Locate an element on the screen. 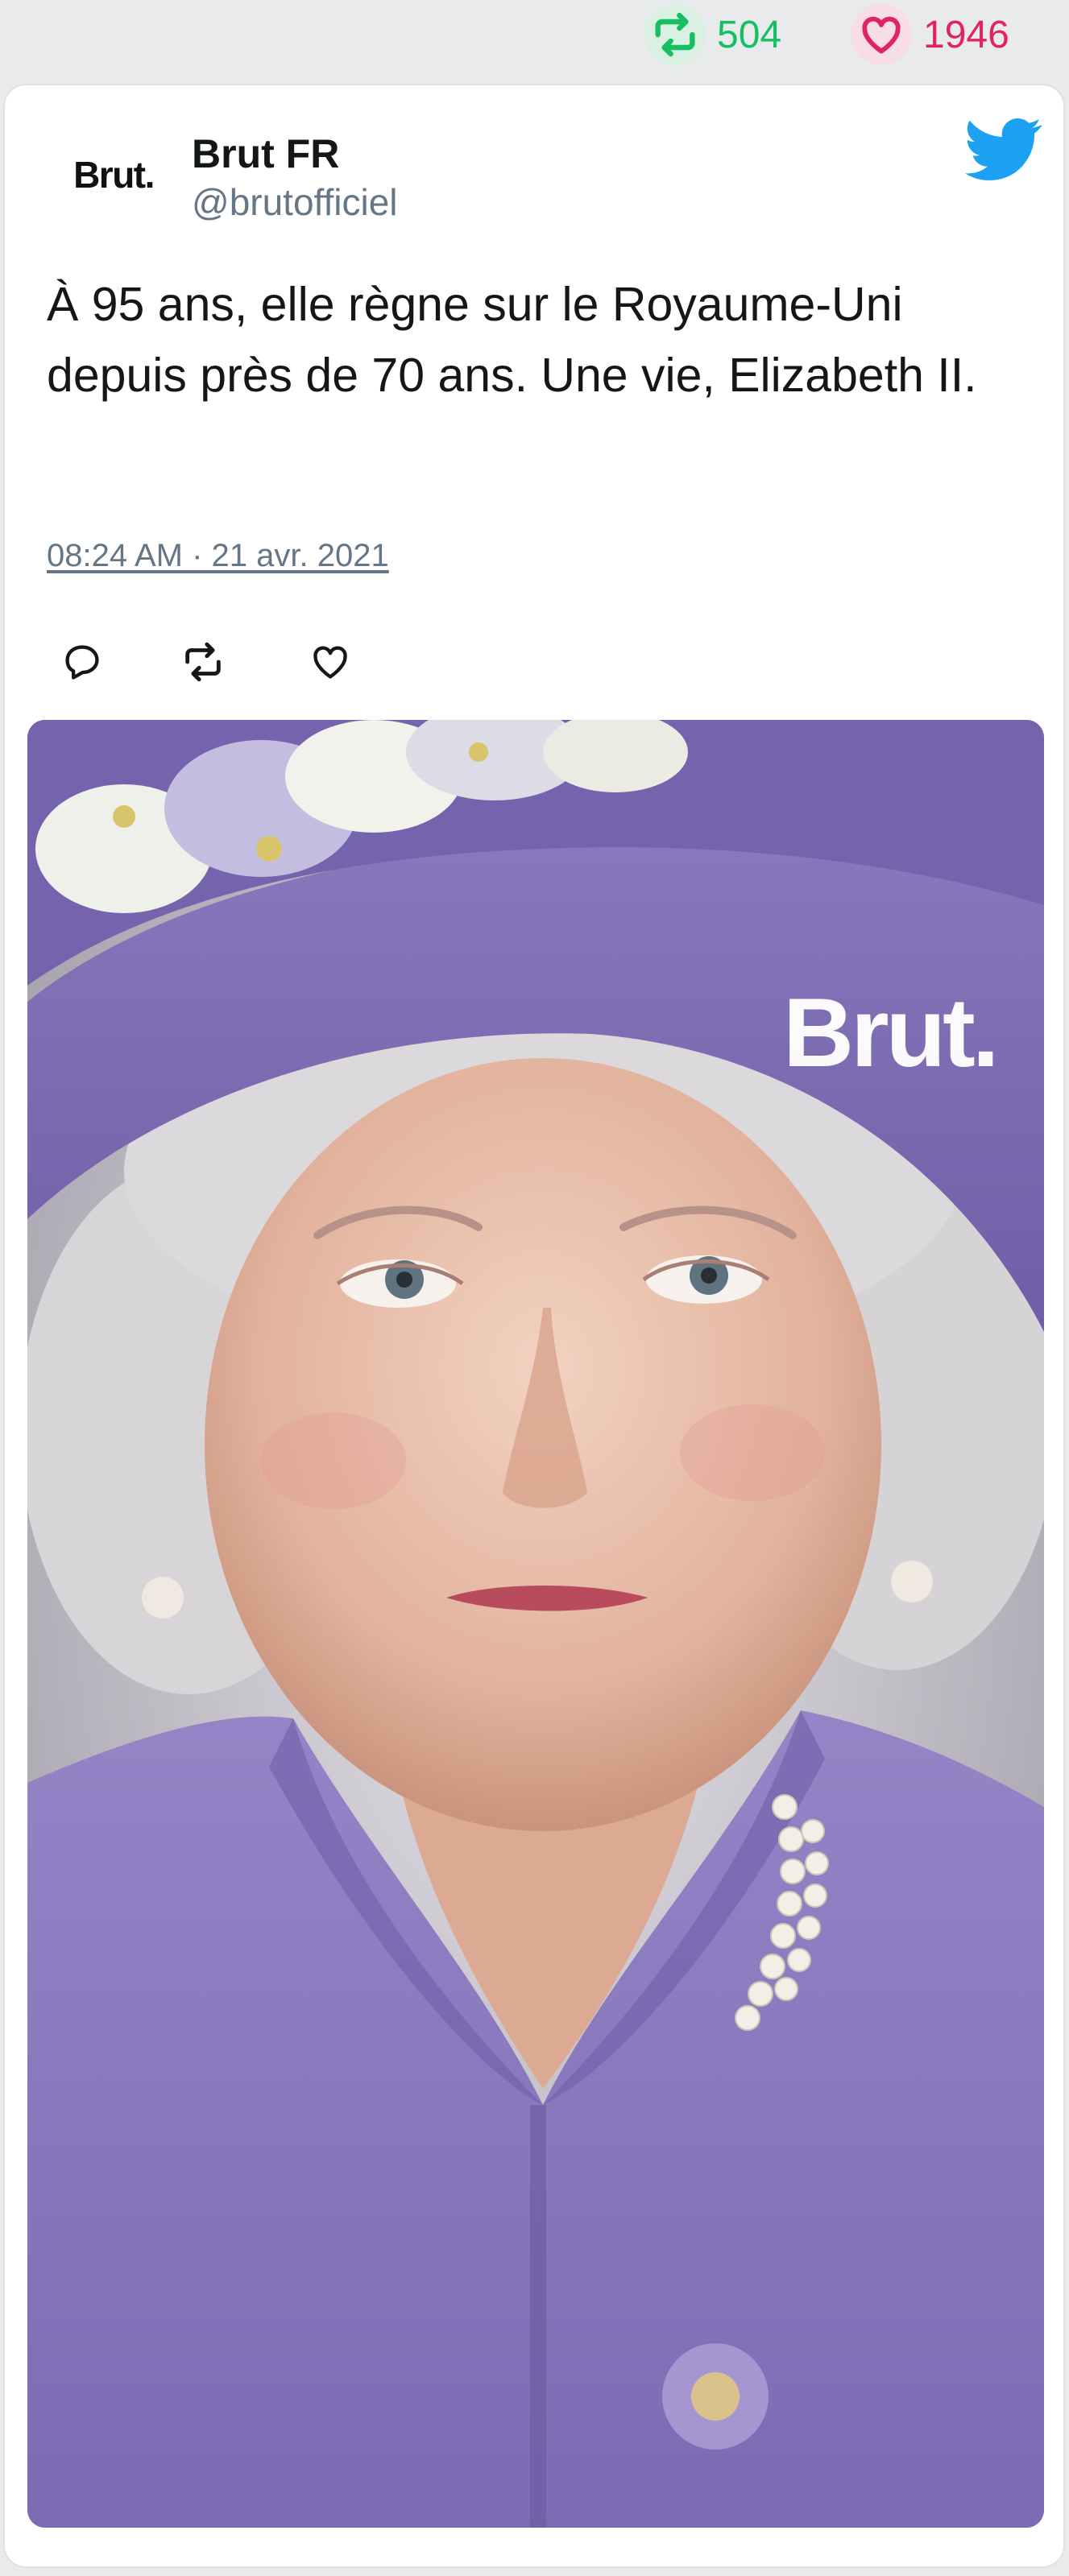 The width and height of the screenshot is (1069, 2576). brut-watermark: Brut. is located at coordinates (891, 1033).